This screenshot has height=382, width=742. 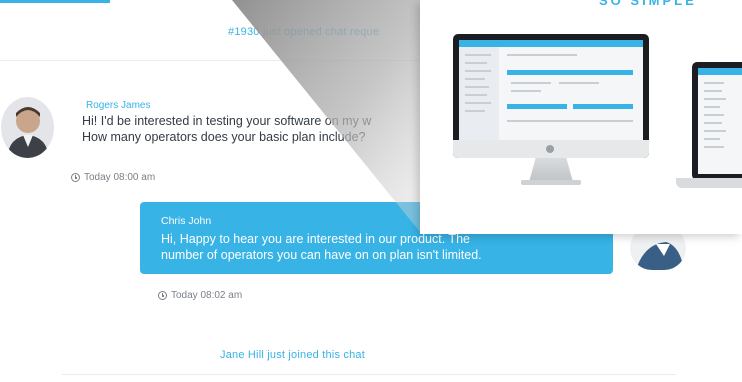 What do you see at coordinates (717, 121) in the screenshot?
I see `laptop-image` at bounding box center [717, 121].